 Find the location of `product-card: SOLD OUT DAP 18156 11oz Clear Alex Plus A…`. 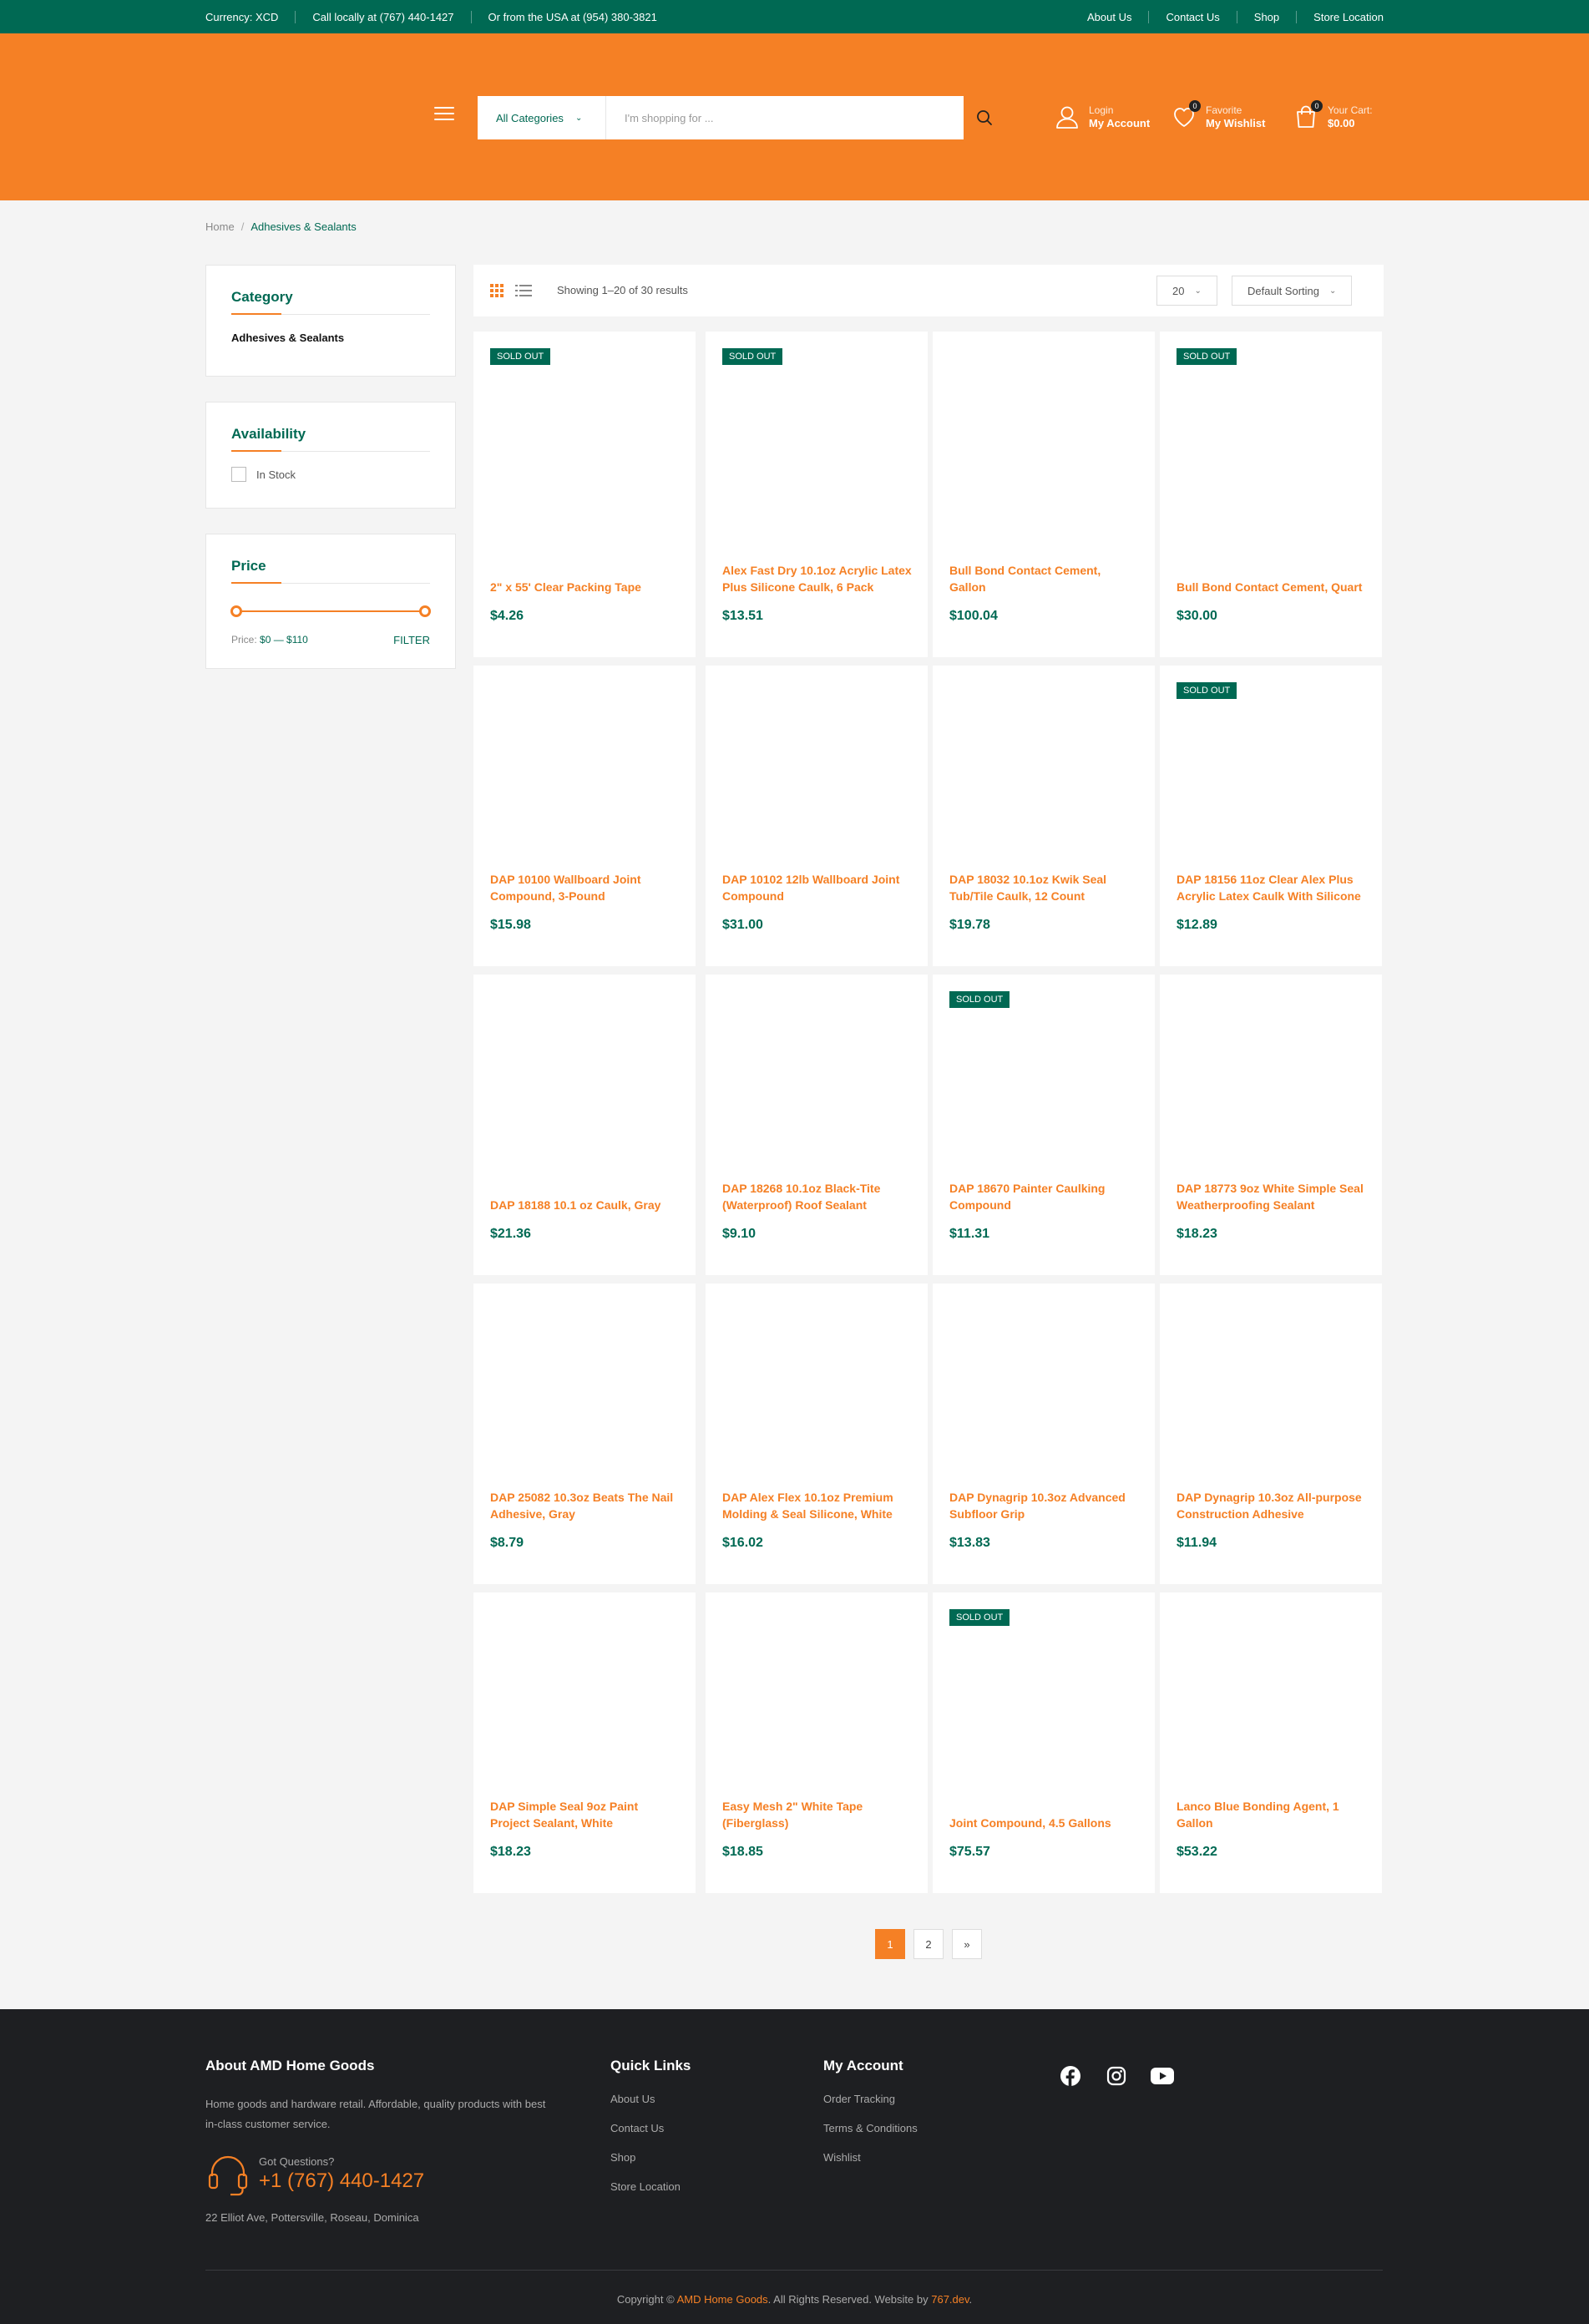

product-card: SOLD OUT DAP 18156 11oz Clear Alex Plus A… is located at coordinates (1271, 816).